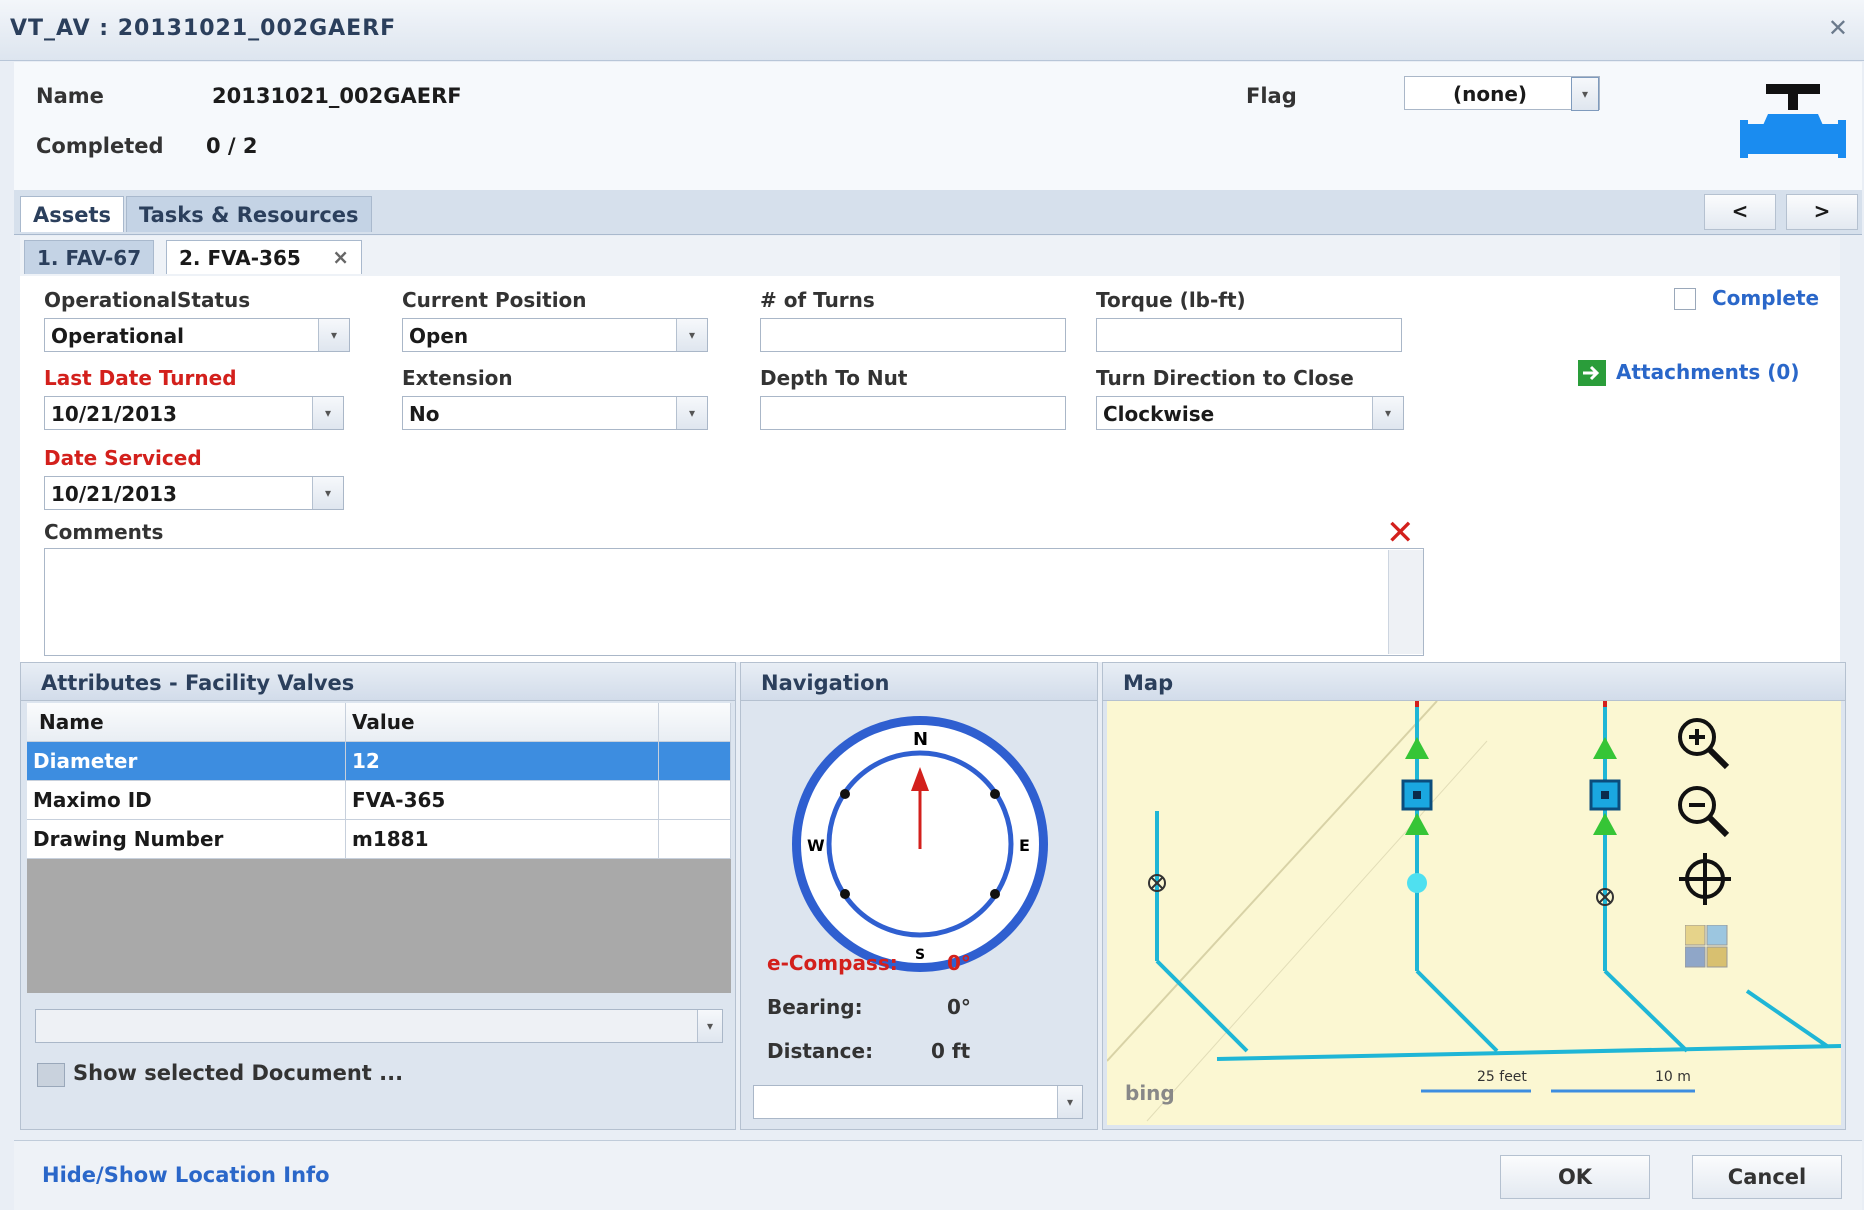  What do you see at coordinates (1707, 947) in the screenshot?
I see `layers-icon` at bounding box center [1707, 947].